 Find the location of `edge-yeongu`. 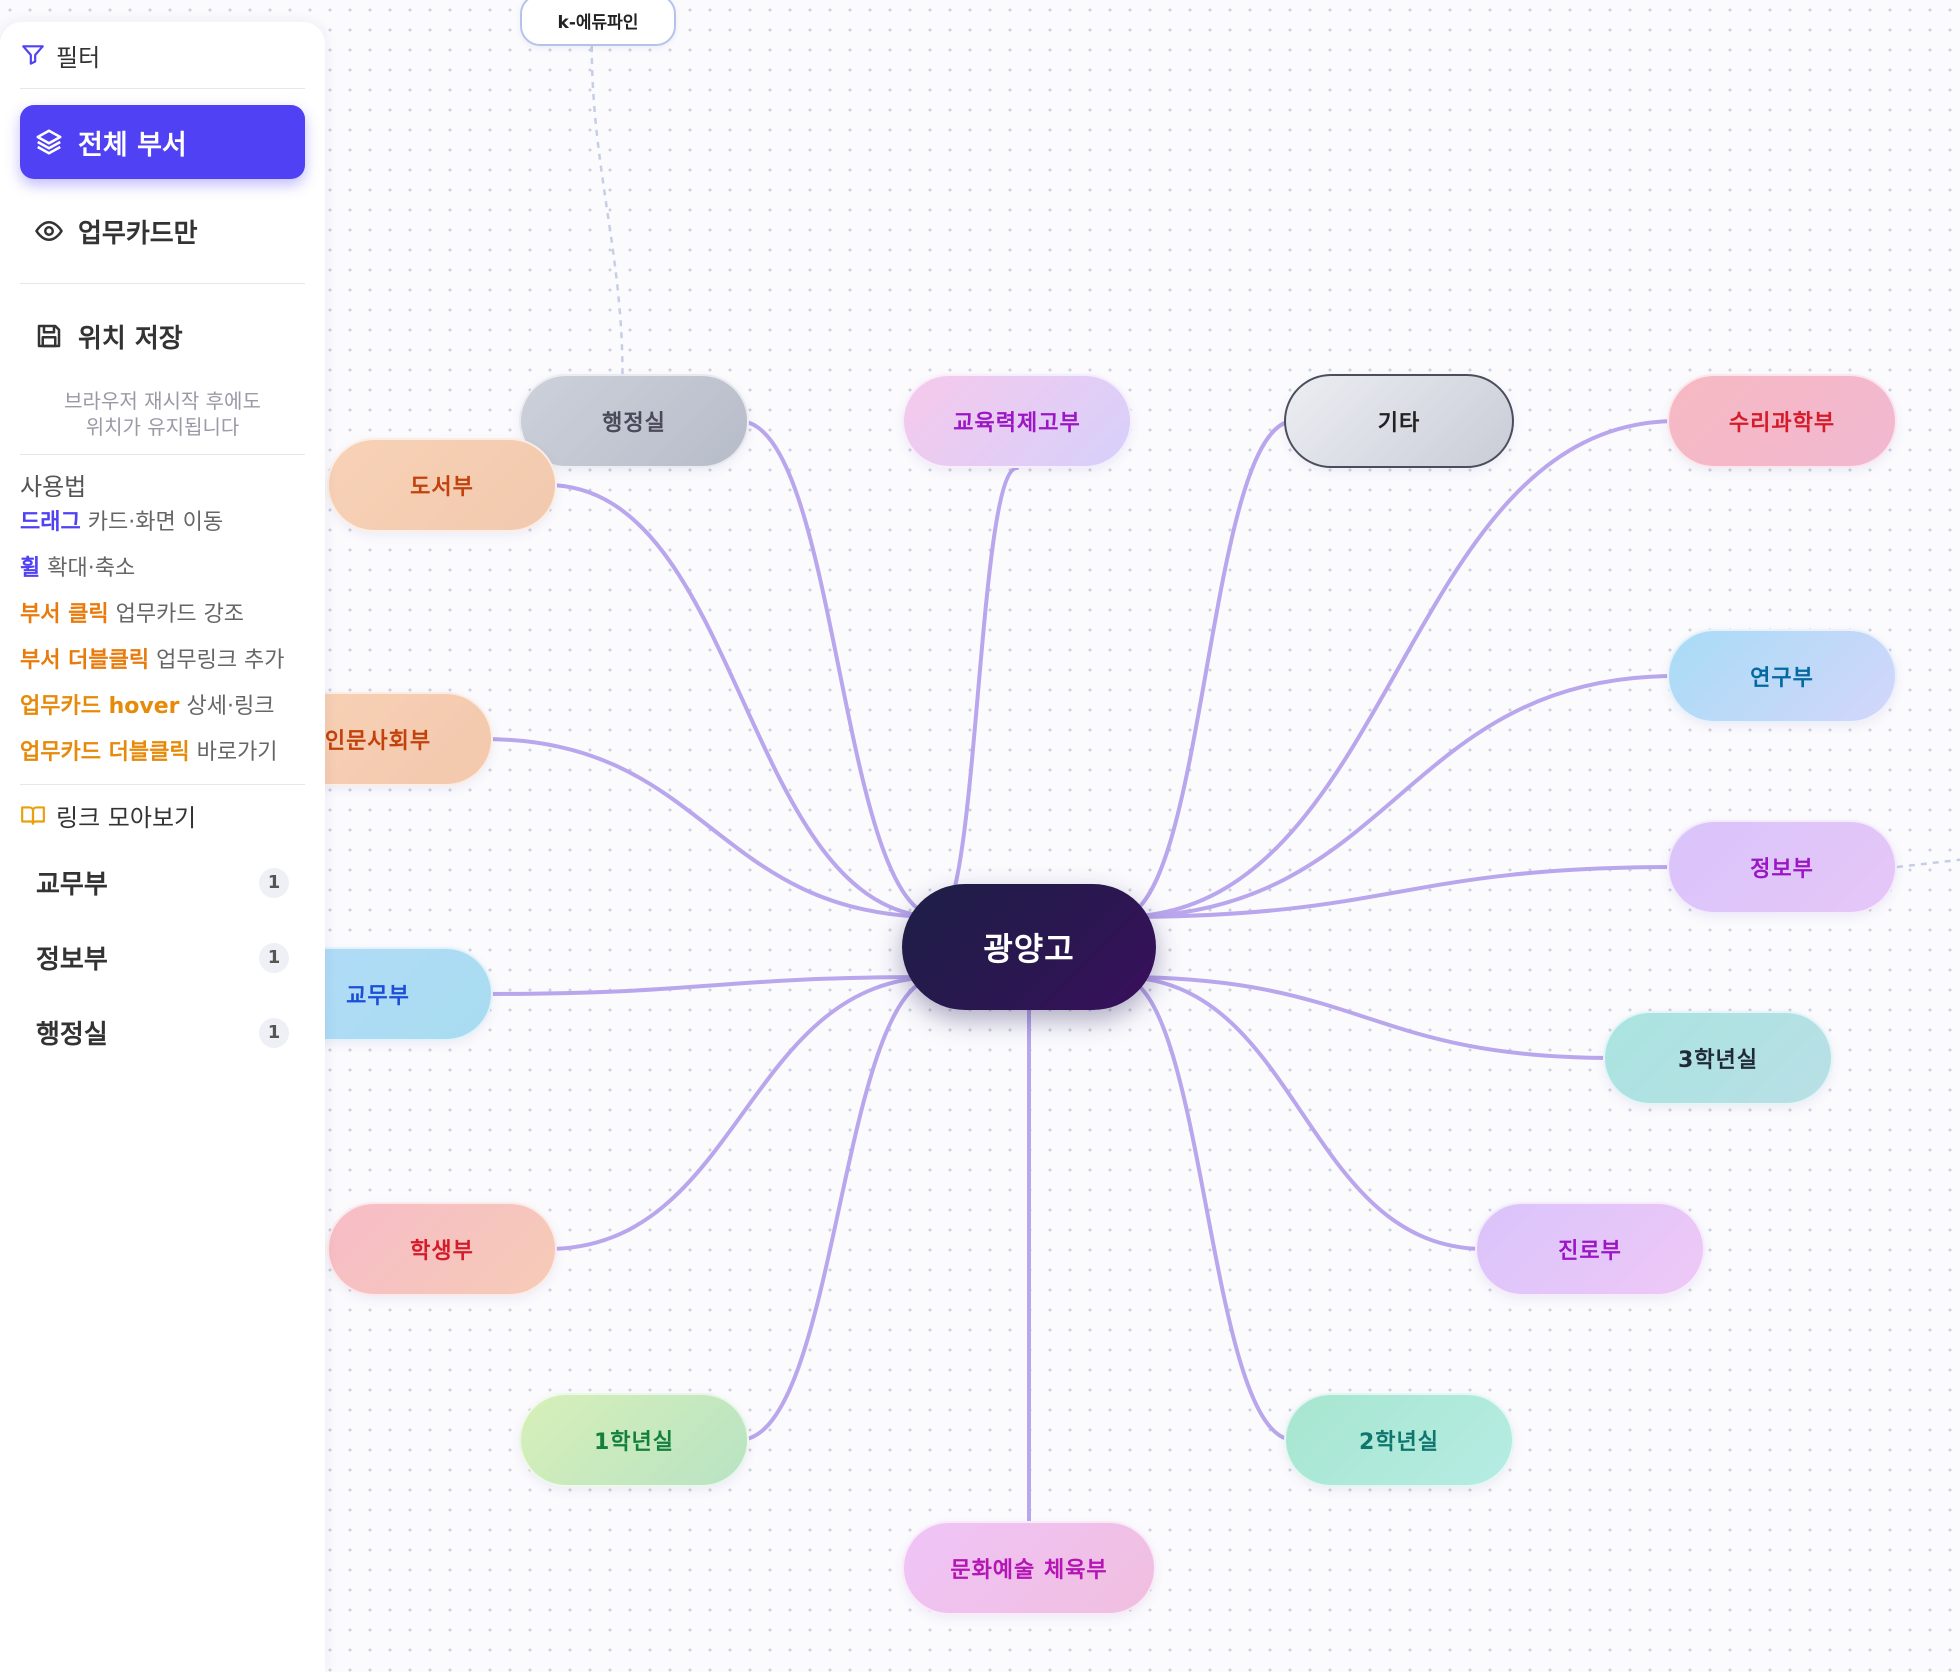

edge-yeongu is located at coordinates (1398, 796).